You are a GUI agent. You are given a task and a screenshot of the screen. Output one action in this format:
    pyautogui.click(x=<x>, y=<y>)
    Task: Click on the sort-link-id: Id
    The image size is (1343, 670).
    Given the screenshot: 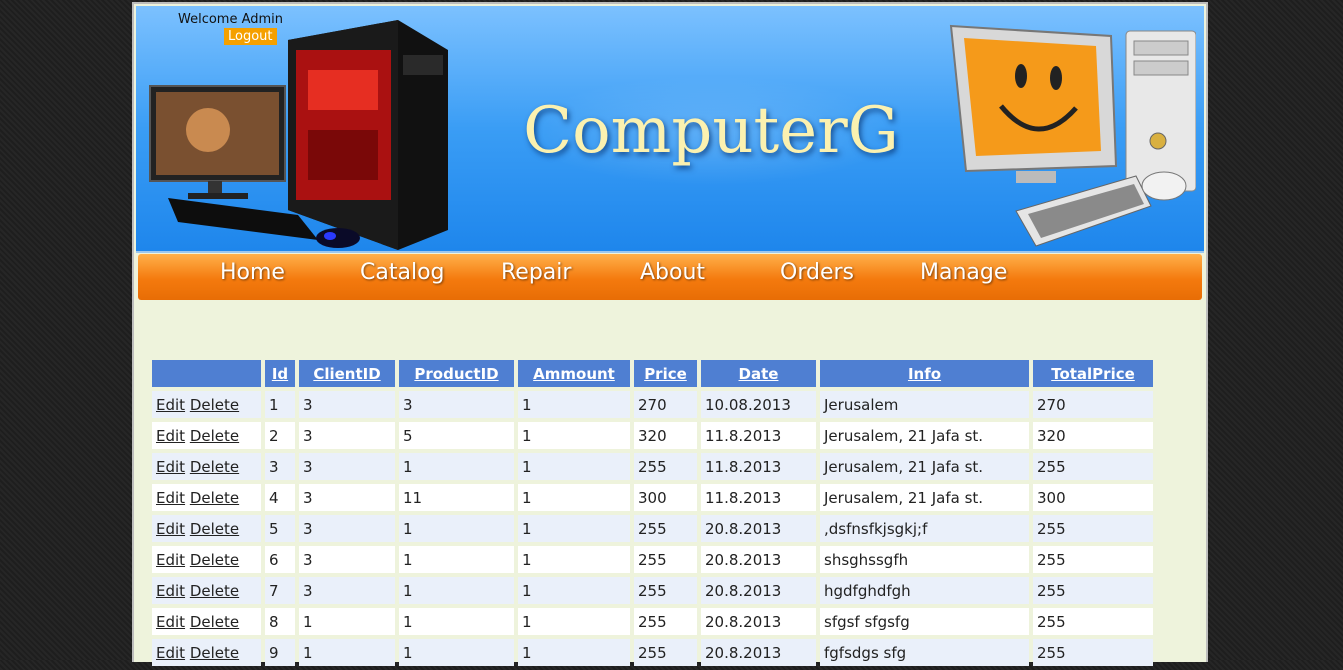 What is the action you would take?
    pyautogui.click(x=280, y=374)
    